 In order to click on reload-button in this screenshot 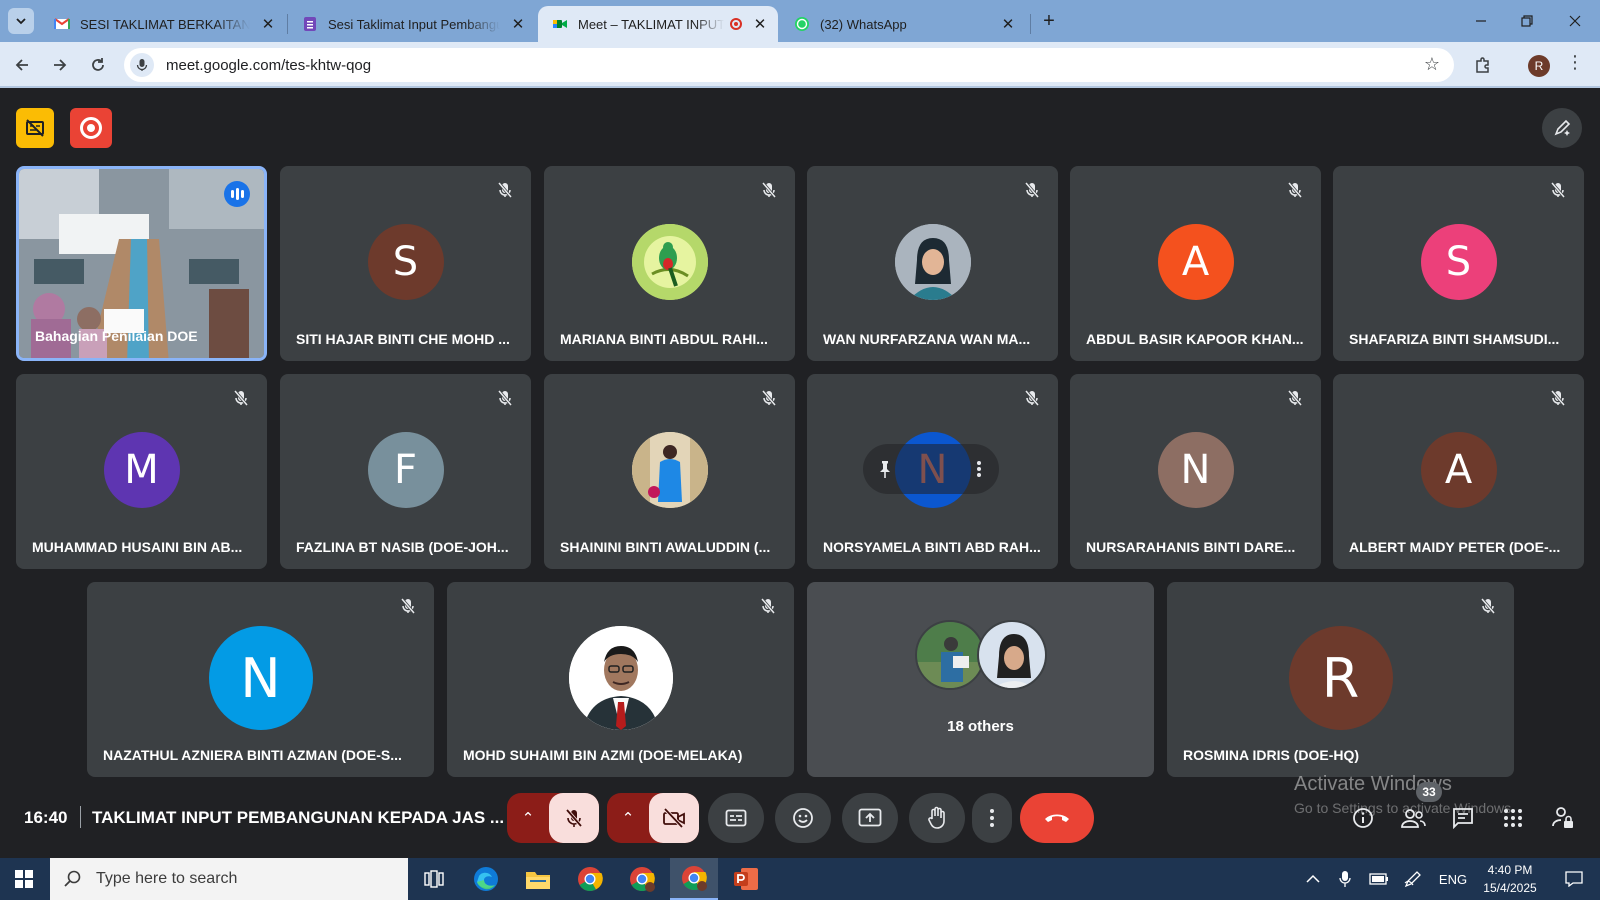, I will do `click(98, 65)`.